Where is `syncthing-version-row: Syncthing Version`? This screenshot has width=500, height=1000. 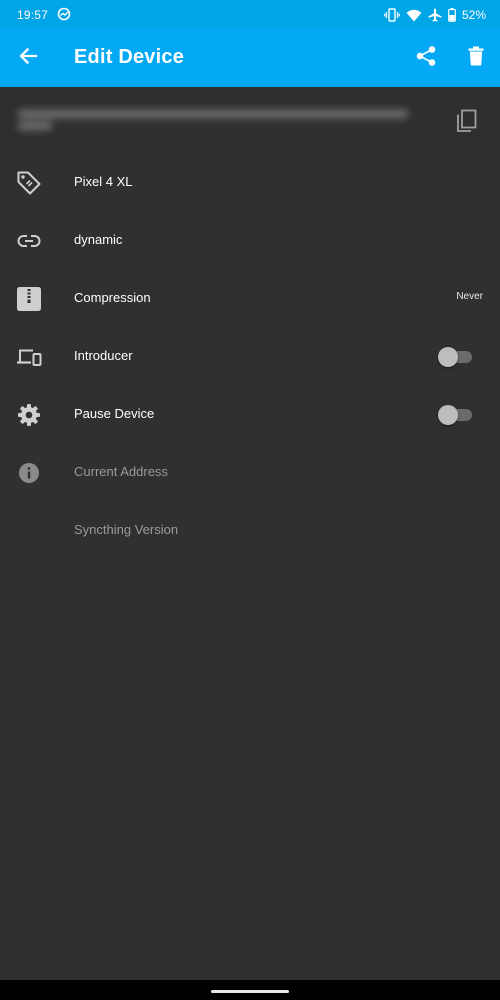 syncthing-version-row: Syncthing Version is located at coordinates (250, 531).